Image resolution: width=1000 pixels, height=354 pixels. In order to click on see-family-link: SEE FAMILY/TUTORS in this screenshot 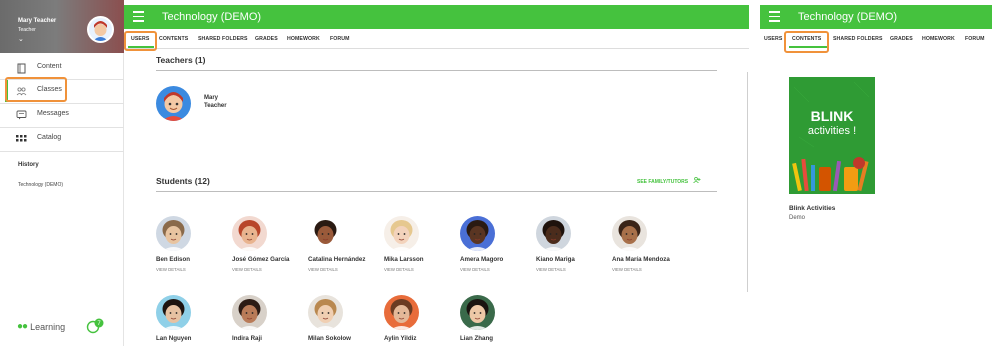, I will do `click(669, 180)`.